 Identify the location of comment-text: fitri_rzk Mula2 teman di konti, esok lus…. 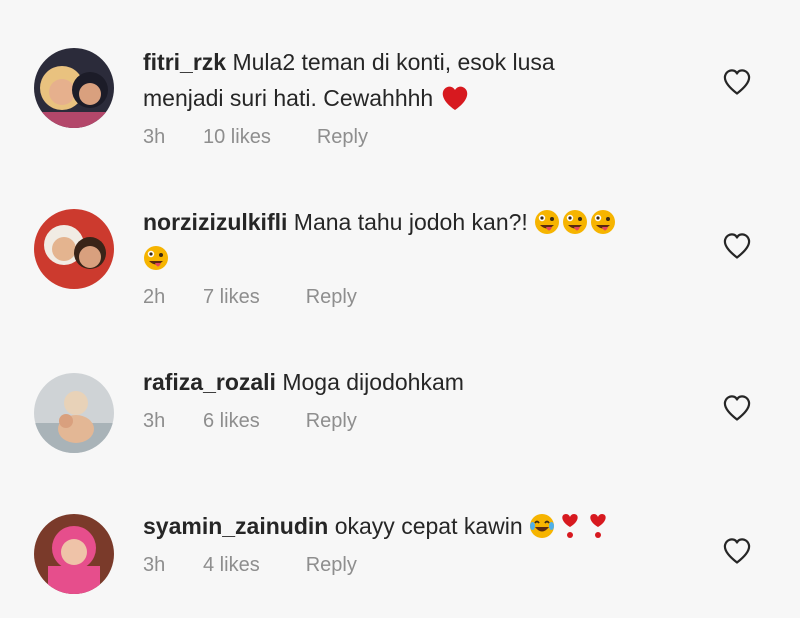
(413, 80).